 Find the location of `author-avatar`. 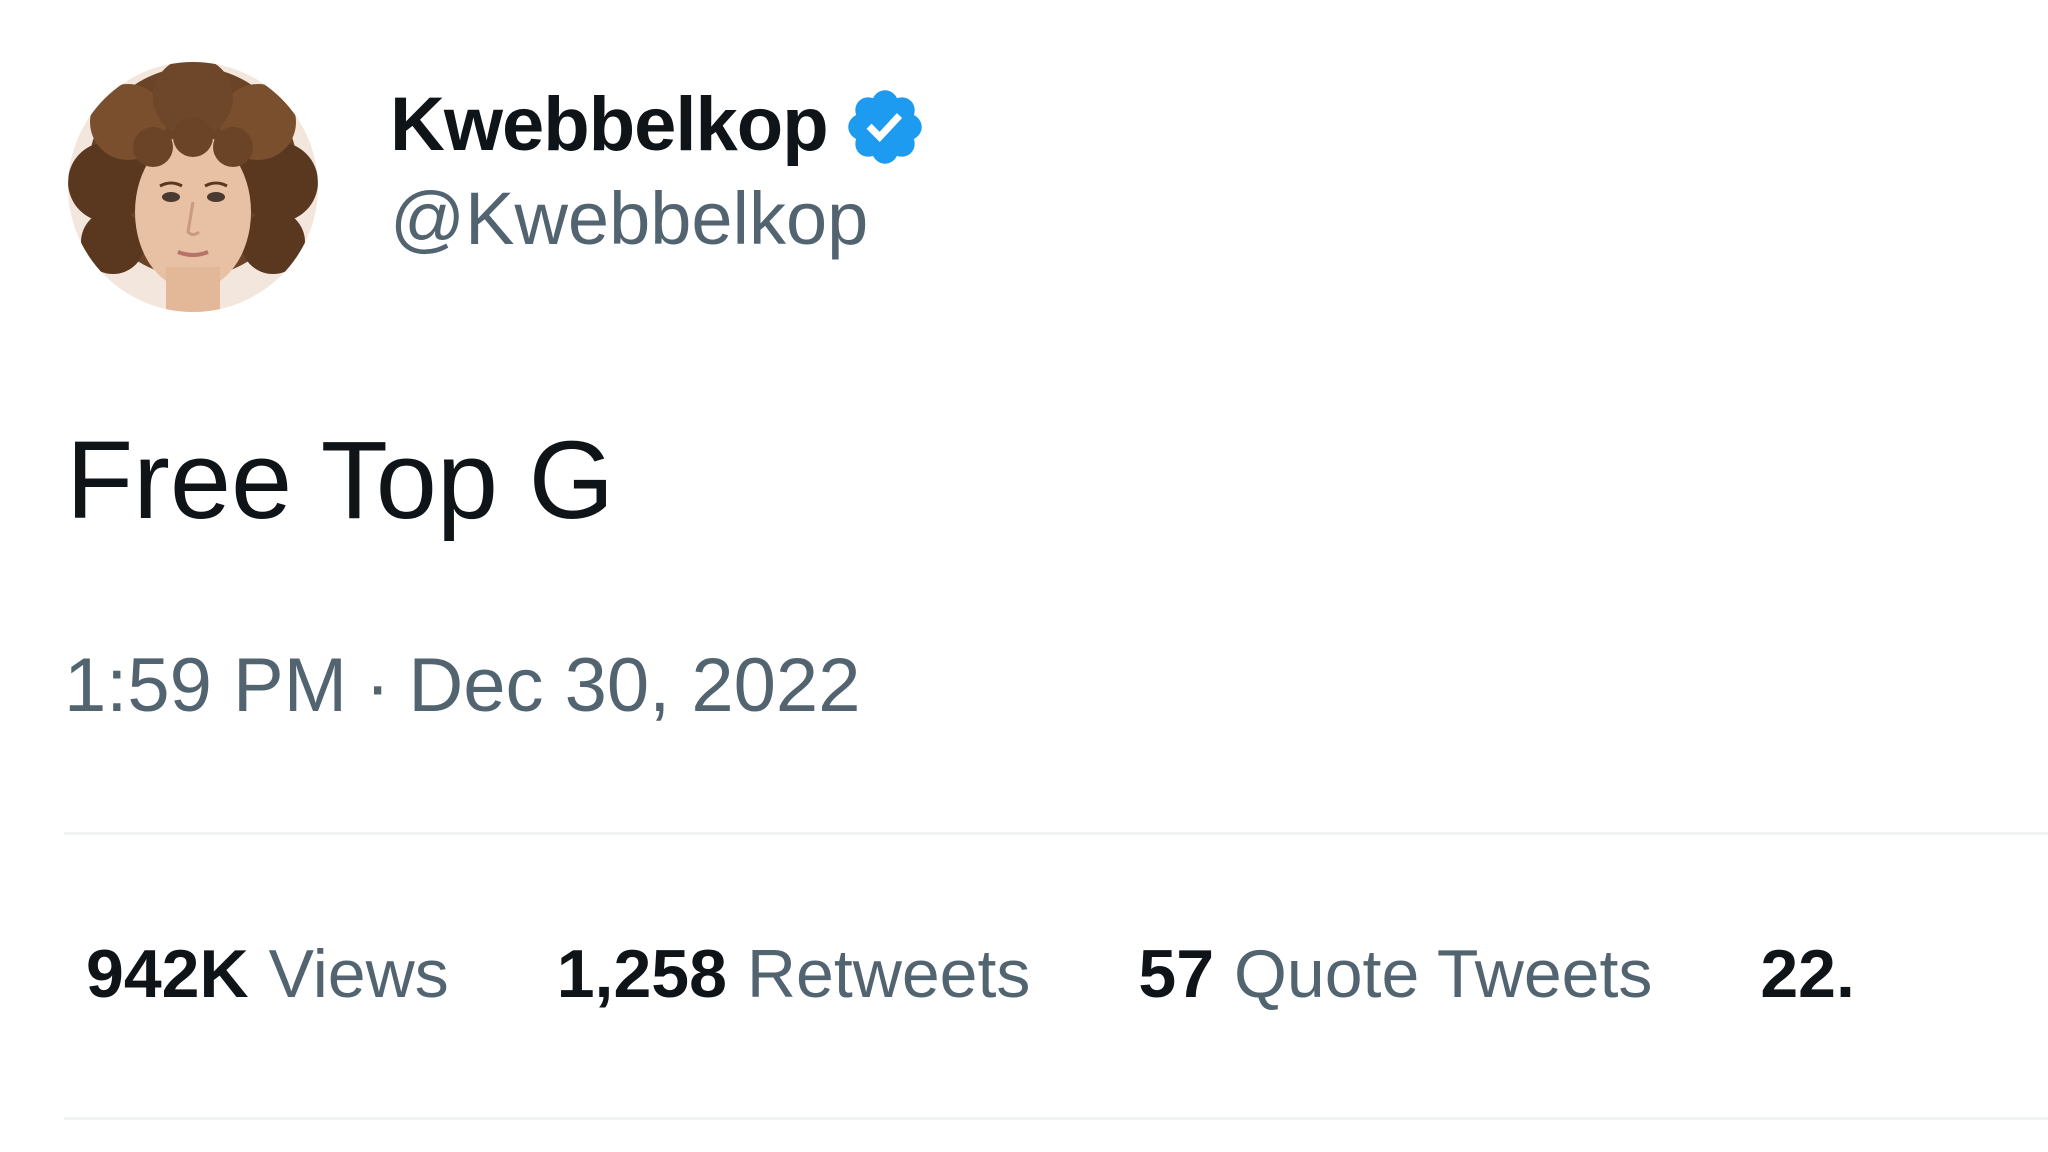

author-avatar is located at coordinates (193, 187).